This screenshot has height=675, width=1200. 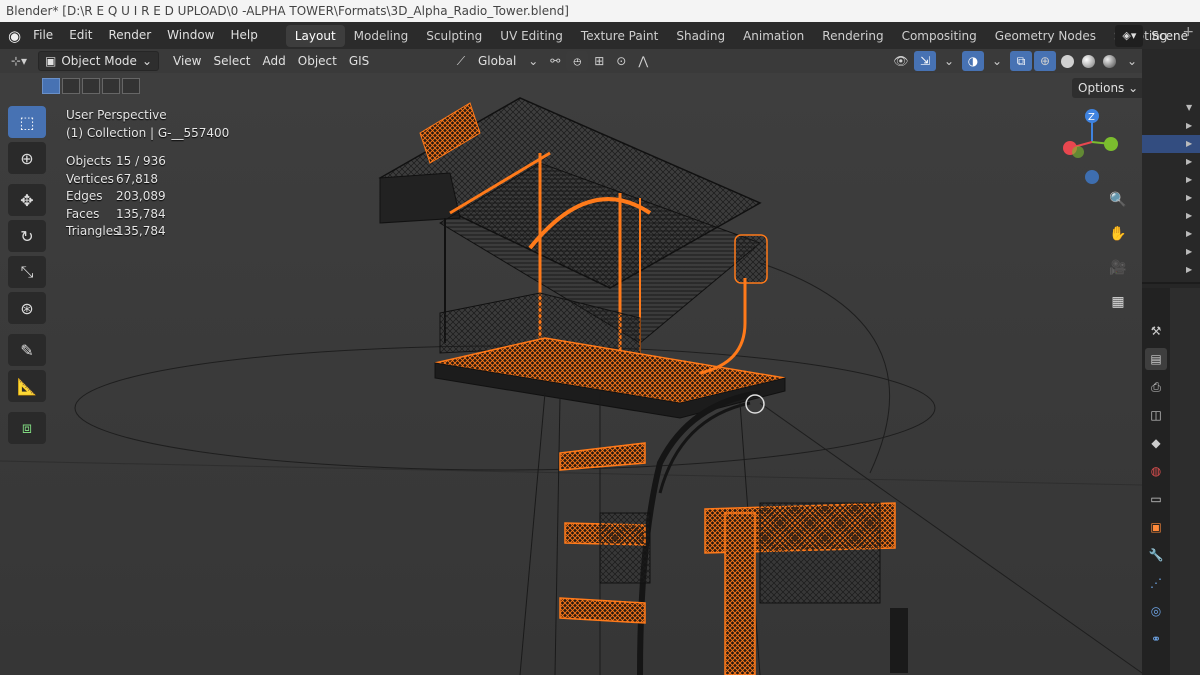 What do you see at coordinates (531, 36) in the screenshot?
I see `tab-uv-editing: UV Editing` at bounding box center [531, 36].